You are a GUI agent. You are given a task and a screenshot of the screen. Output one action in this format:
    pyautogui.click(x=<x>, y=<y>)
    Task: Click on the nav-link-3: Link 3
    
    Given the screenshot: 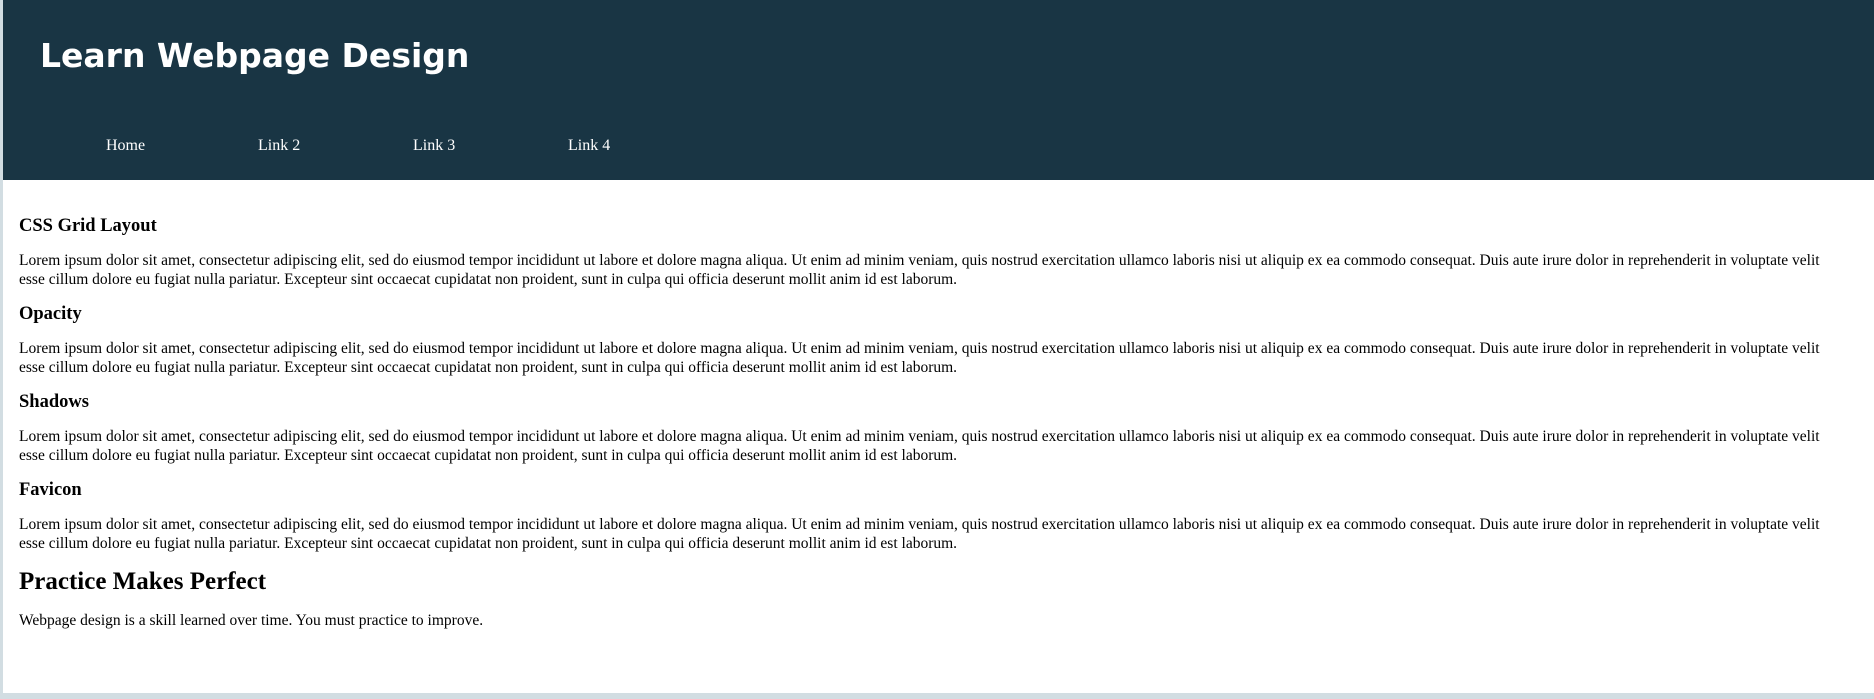 What is the action you would take?
    pyautogui.click(x=434, y=146)
    